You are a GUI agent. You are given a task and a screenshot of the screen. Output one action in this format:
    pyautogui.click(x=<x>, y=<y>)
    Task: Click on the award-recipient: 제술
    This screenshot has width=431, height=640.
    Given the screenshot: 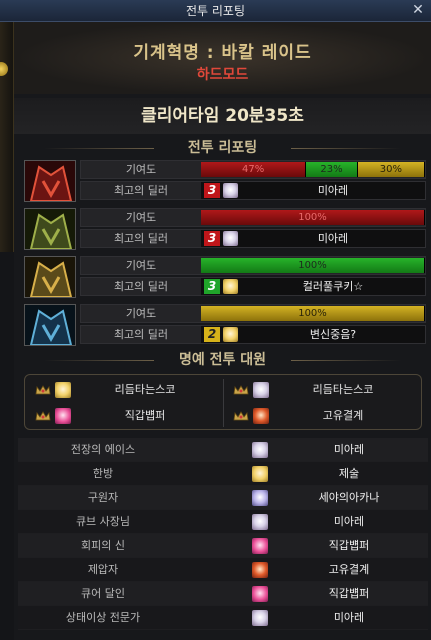 What is the action you would take?
    pyautogui.click(x=349, y=473)
    